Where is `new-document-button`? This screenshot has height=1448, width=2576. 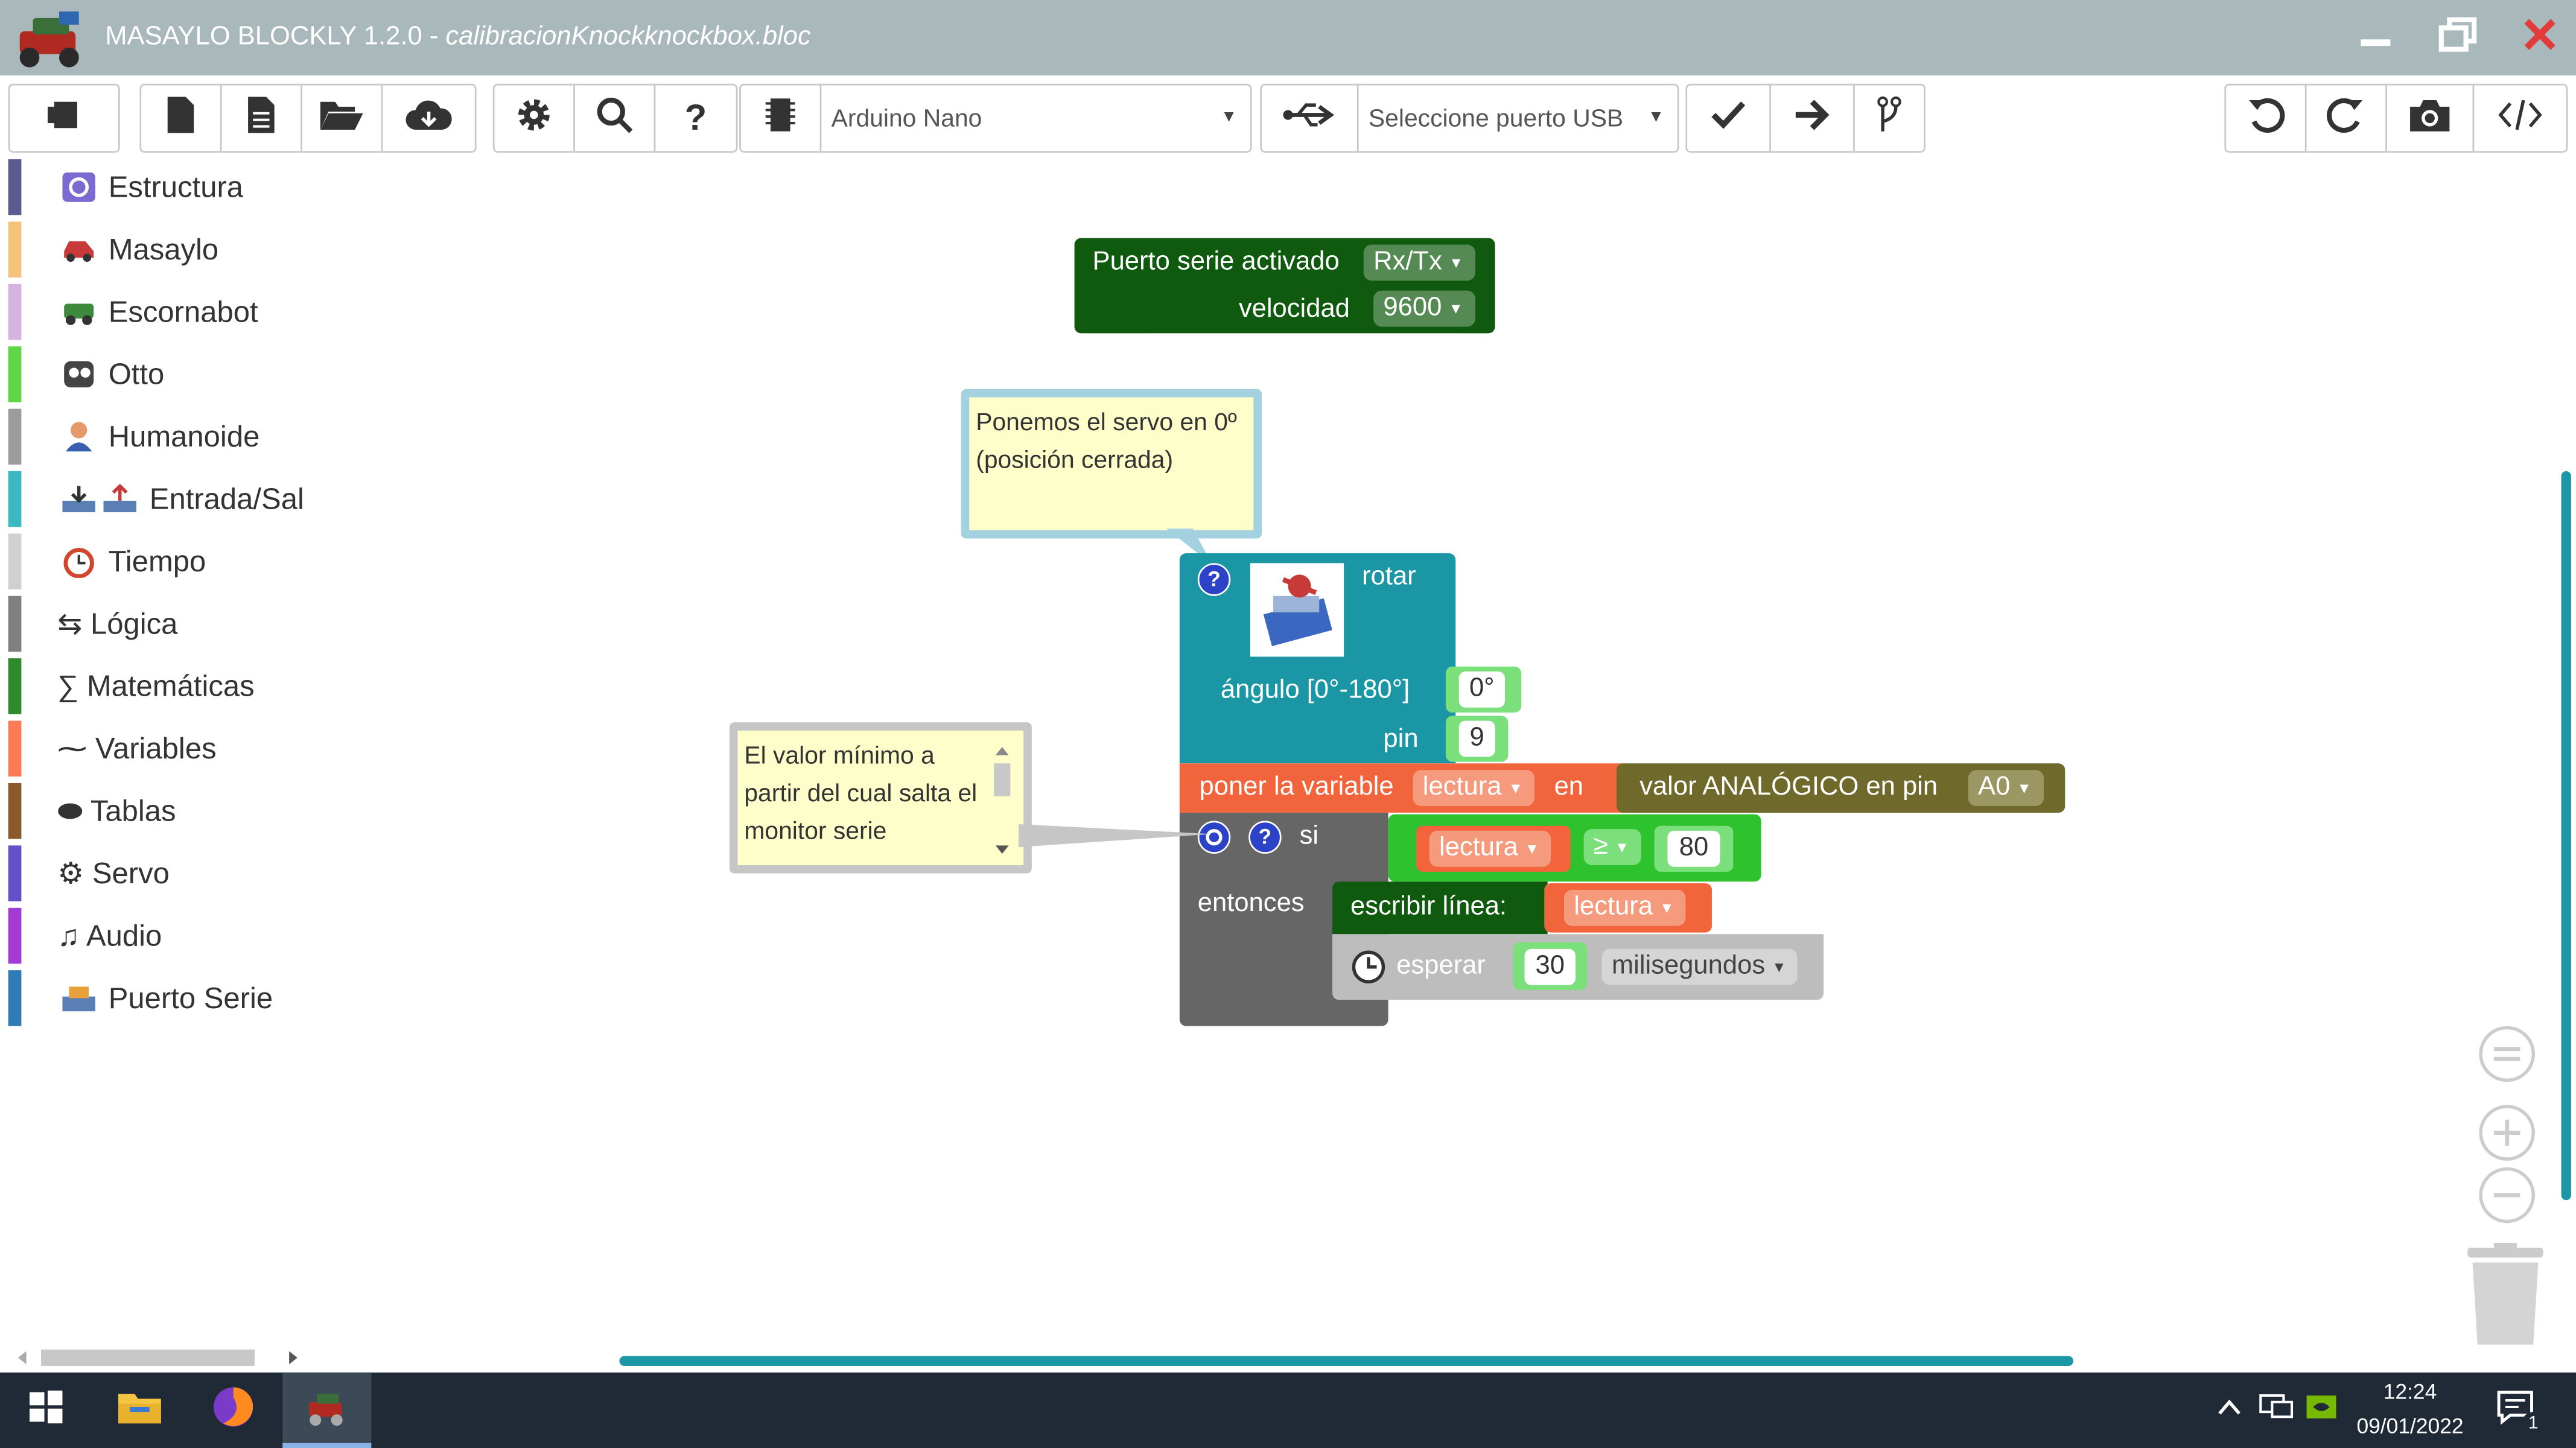
new-document-button is located at coordinates (262, 118).